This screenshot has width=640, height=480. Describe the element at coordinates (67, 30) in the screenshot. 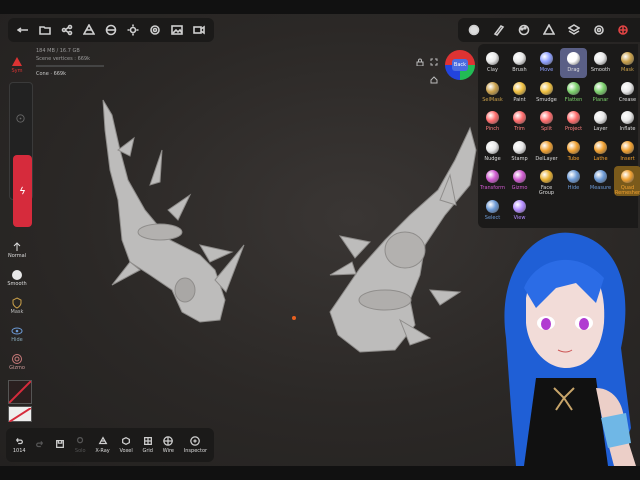

I see `scene-graph-icon` at that location.